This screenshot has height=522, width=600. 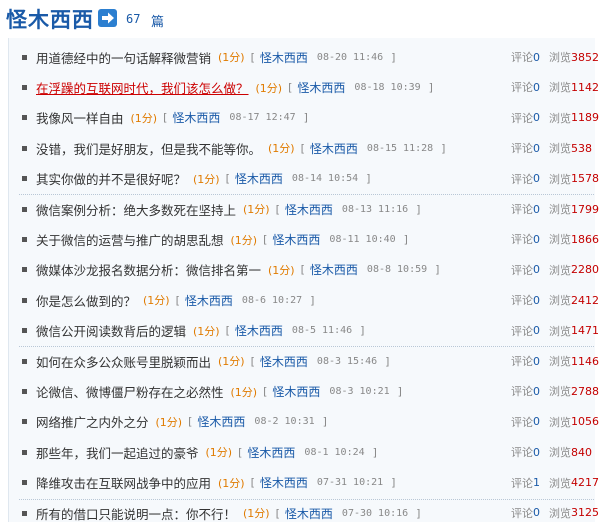 What do you see at coordinates (148, 148) in the screenshot?
I see `article-title-link: 没错，我们是好朋友，但是我不能等你。` at bounding box center [148, 148].